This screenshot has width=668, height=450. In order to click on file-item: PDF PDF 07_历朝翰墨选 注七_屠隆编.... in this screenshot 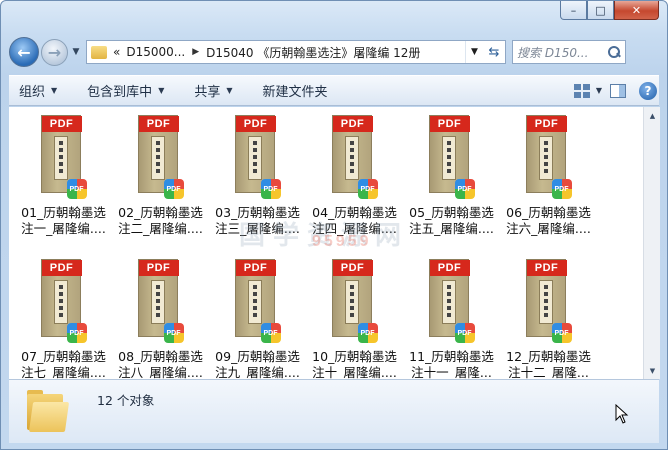, I will do `click(63, 318)`.